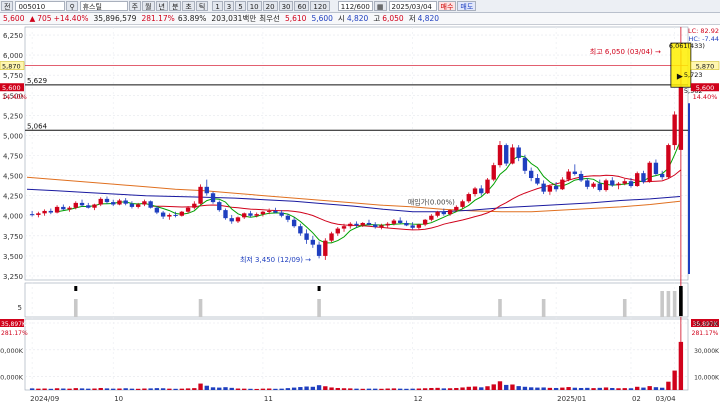 The width and height of the screenshot is (720, 404). What do you see at coordinates (693, 75) in the screenshot?
I see `zoom-mid-value: 5,723` at bounding box center [693, 75].